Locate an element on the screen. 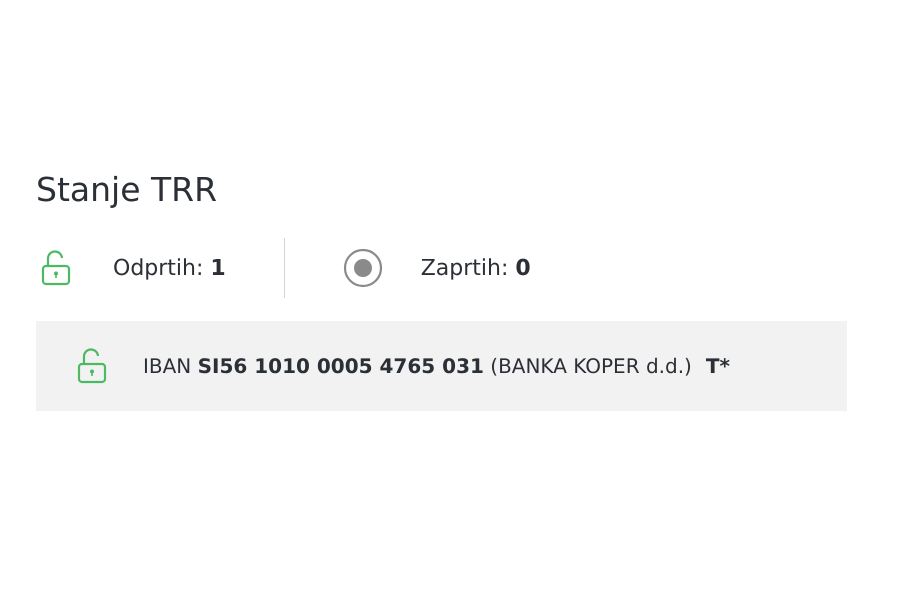  count-label: Zaprtih: 0 is located at coordinates (475, 268).